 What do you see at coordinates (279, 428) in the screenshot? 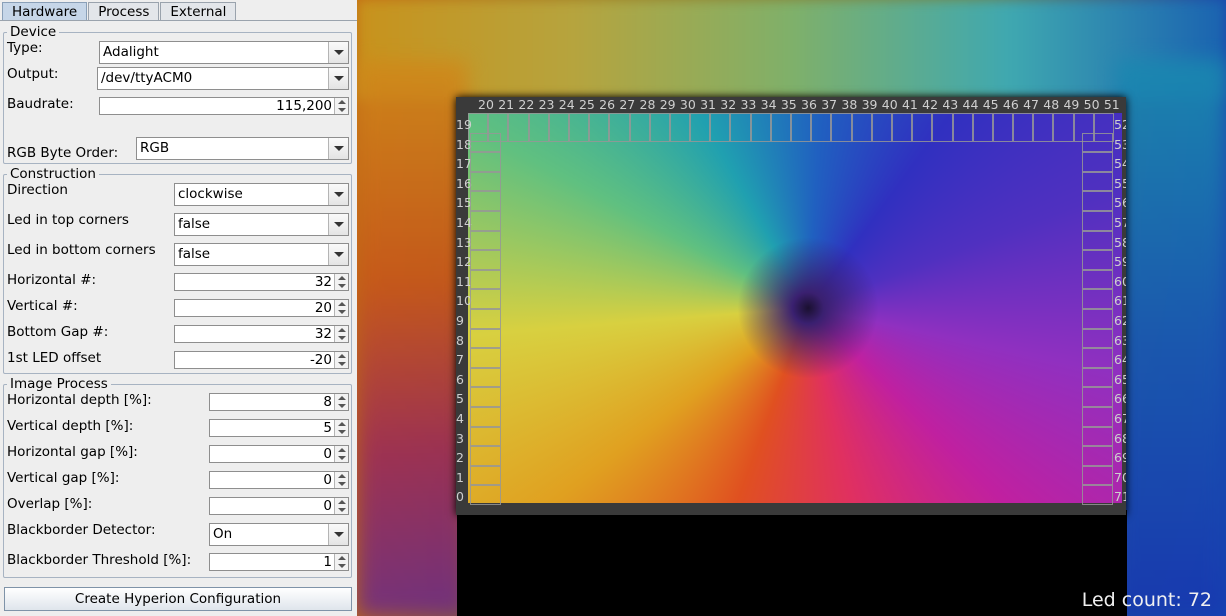
I see `vertical-depth-spinner: 5` at bounding box center [279, 428].